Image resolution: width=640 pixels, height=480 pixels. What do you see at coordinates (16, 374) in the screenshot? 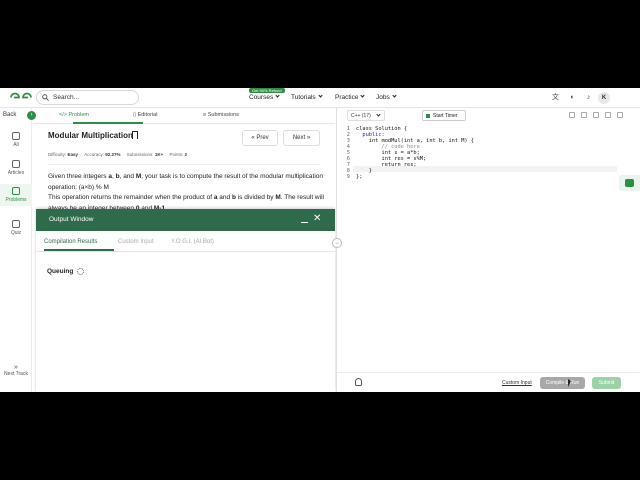
I see `rail-item-label: Next Track` at bounding box center [16, 374].